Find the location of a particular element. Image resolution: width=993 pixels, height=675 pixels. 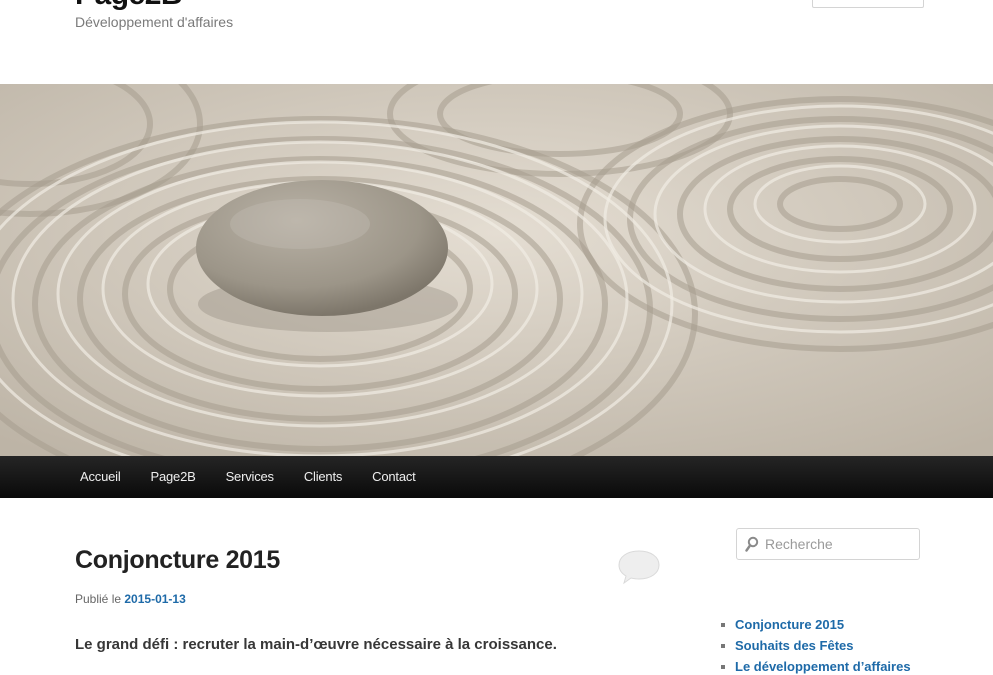

nav-item-clients: Clients is located at coordinates (323, 477).